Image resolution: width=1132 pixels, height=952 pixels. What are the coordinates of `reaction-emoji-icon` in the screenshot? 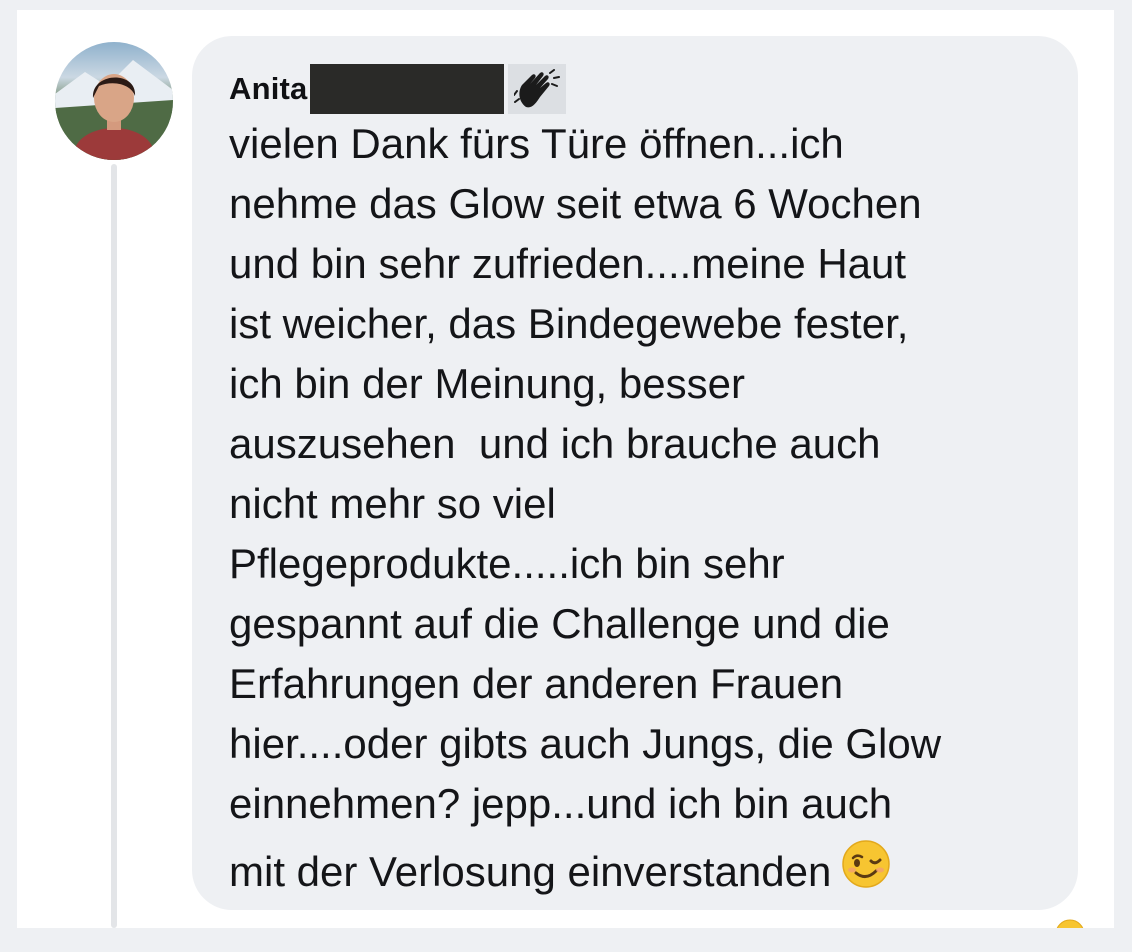 It's located at (1070, 923).